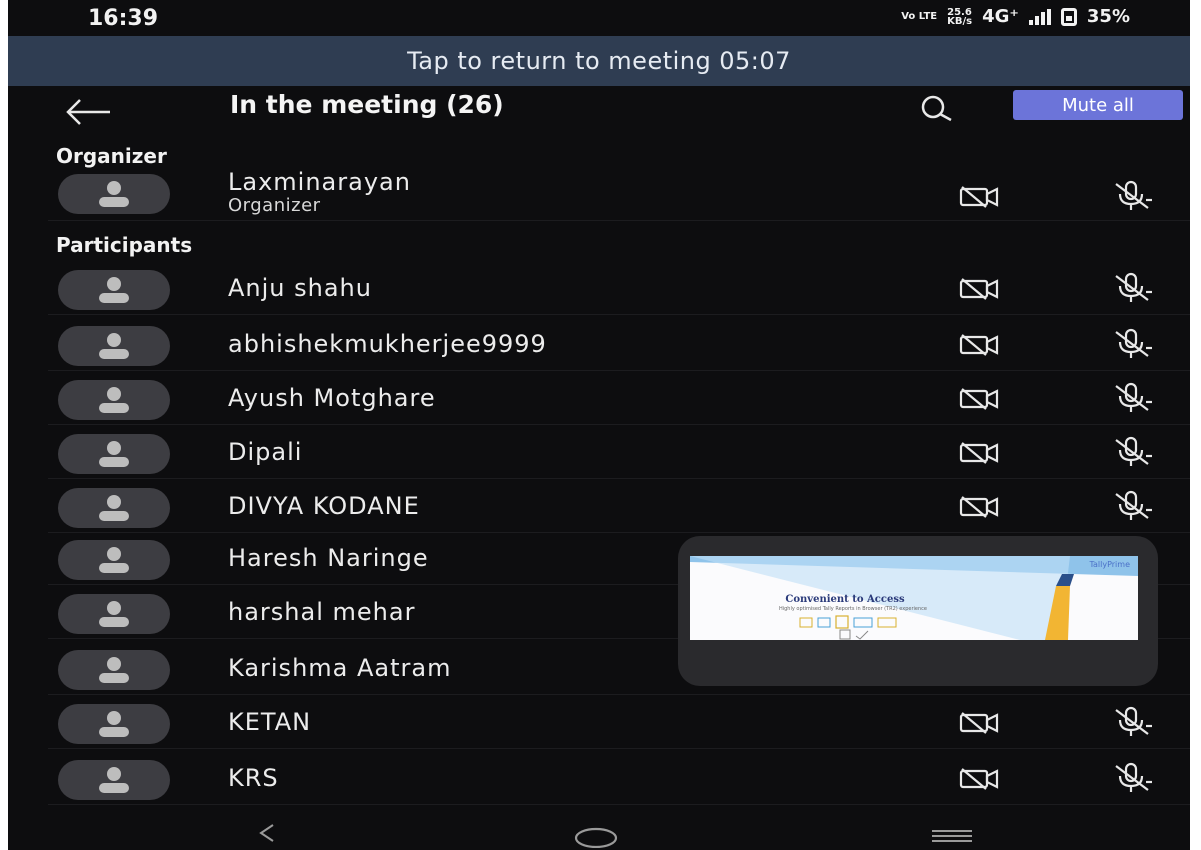 The image size is (1201, 850). Describe the element at coordinates (619, 778) in the screenshot. I see `participant-row: KRS` at that location.